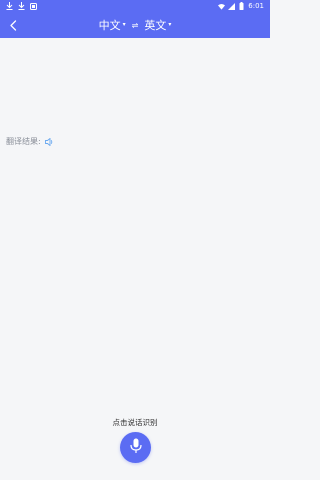 This screenshot has width=320, height=480. What do you see at coordinates (135, 6) in the screenshot?
I see `status-bar: 6:01` at bounding box center [135, 6].